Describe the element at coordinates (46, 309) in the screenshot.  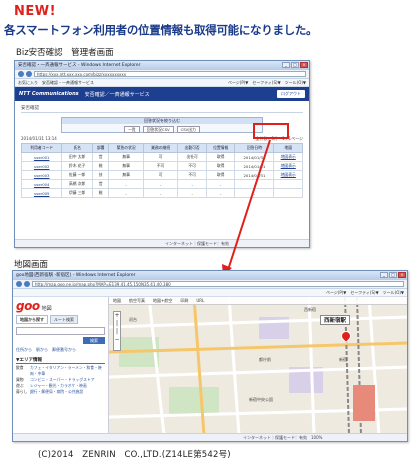
I see `goo-logo-suffix: 地図` at that location.